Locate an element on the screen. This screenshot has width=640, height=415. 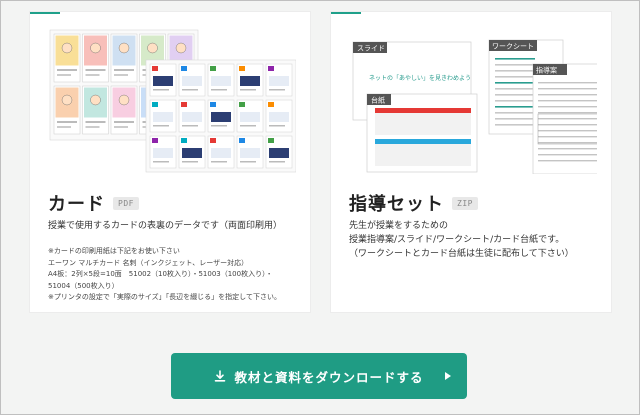
cards-preview-image is located at coordinates (172, 101).